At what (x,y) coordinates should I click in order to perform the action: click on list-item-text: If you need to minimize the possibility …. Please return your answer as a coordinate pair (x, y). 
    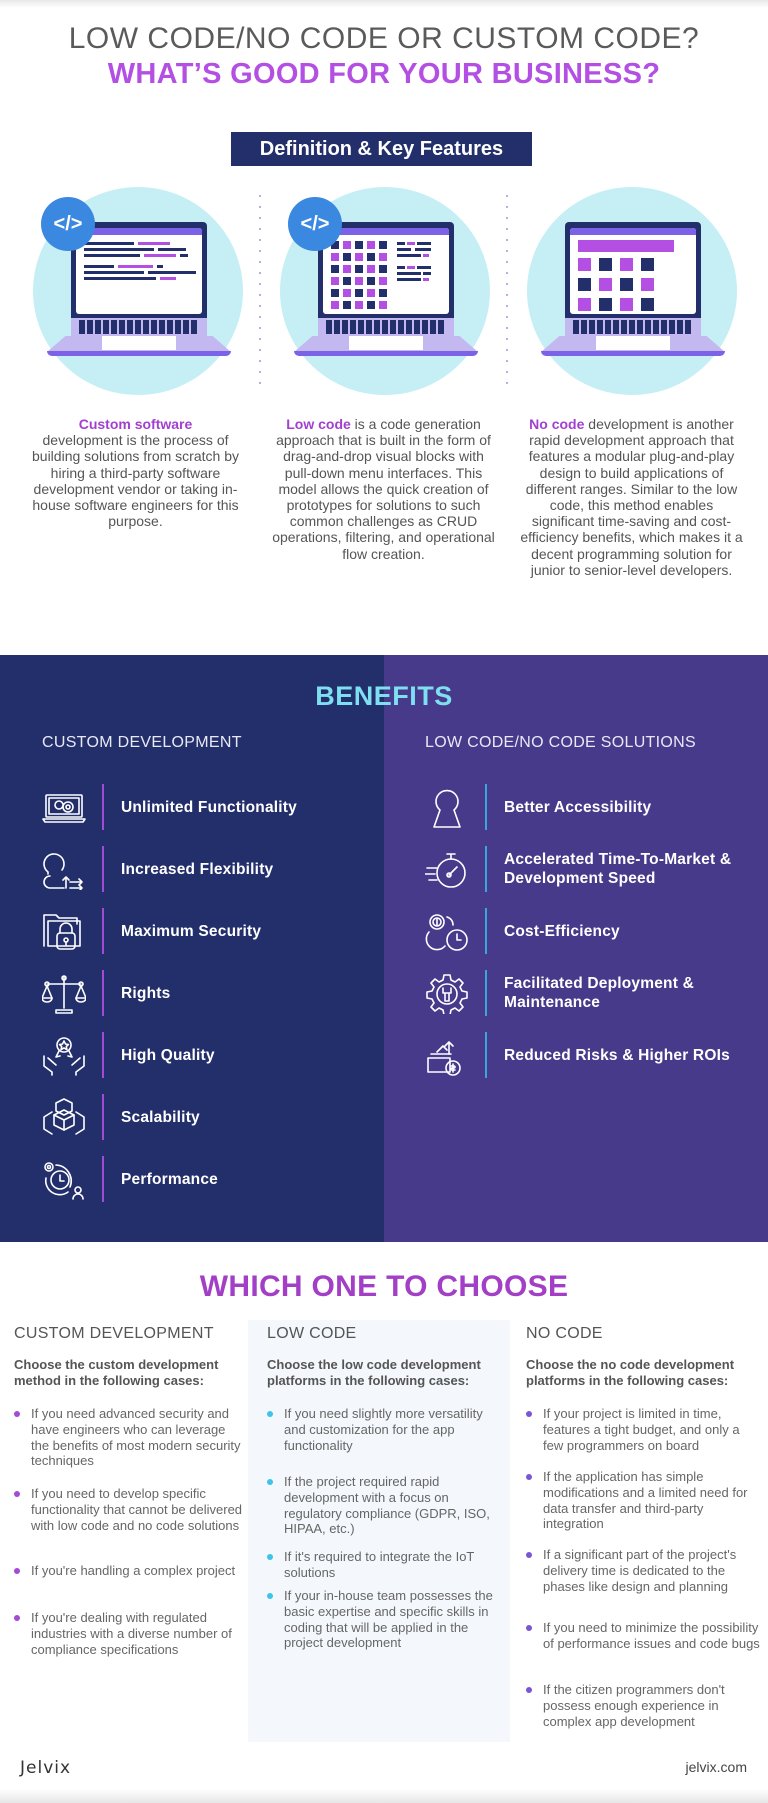
    Looking at the image, I should click on (651, 1635).